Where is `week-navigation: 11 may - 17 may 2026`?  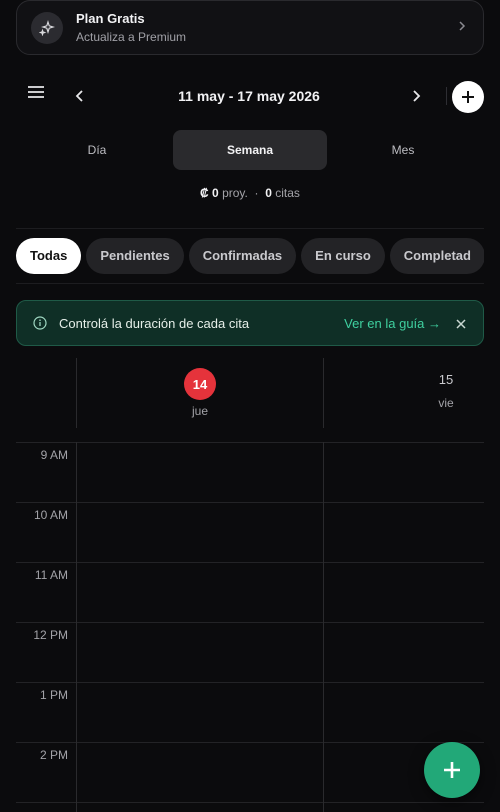
week-navigation: 11 may - 17 may 2026 is located at coordinates (250, 97).